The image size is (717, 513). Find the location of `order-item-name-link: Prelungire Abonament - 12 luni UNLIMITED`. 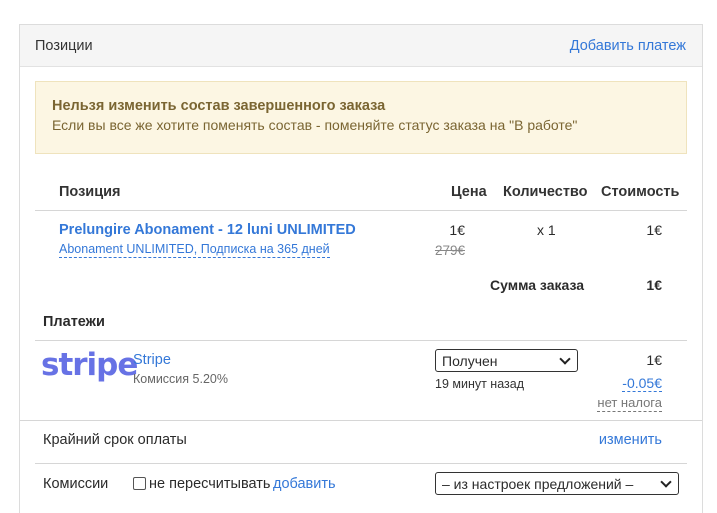

order-item-name-link: Prelungire Abonament - 12 luni UNLIMITED is located at coordinates (207, 230).